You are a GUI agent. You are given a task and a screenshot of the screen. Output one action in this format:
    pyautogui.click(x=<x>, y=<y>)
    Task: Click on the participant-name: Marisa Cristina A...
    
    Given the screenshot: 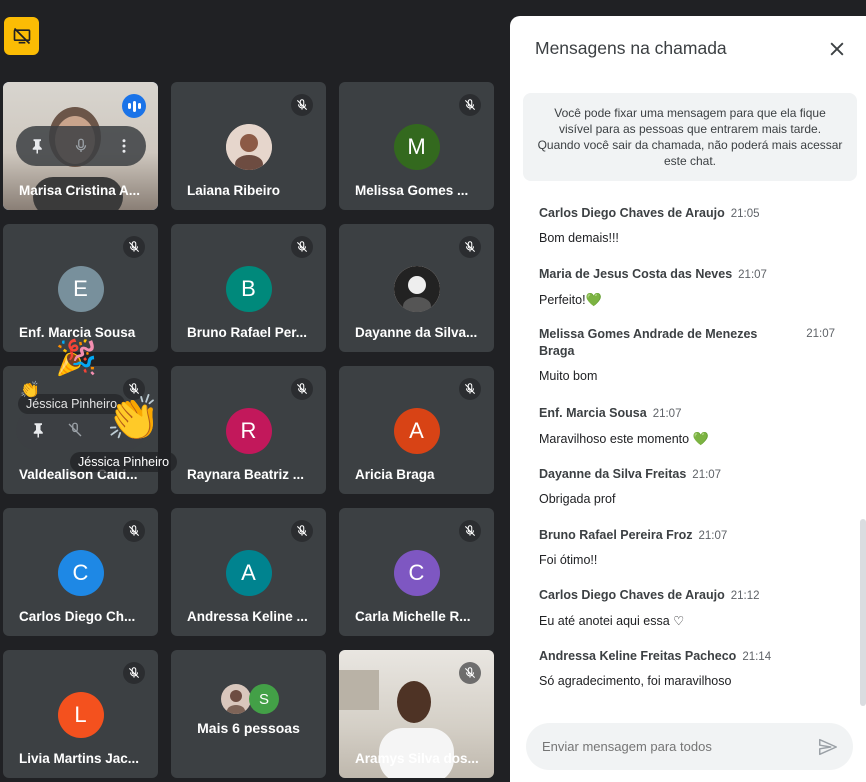 What is the action you would take?
    pyautogui.click(x=80, y=190)
    